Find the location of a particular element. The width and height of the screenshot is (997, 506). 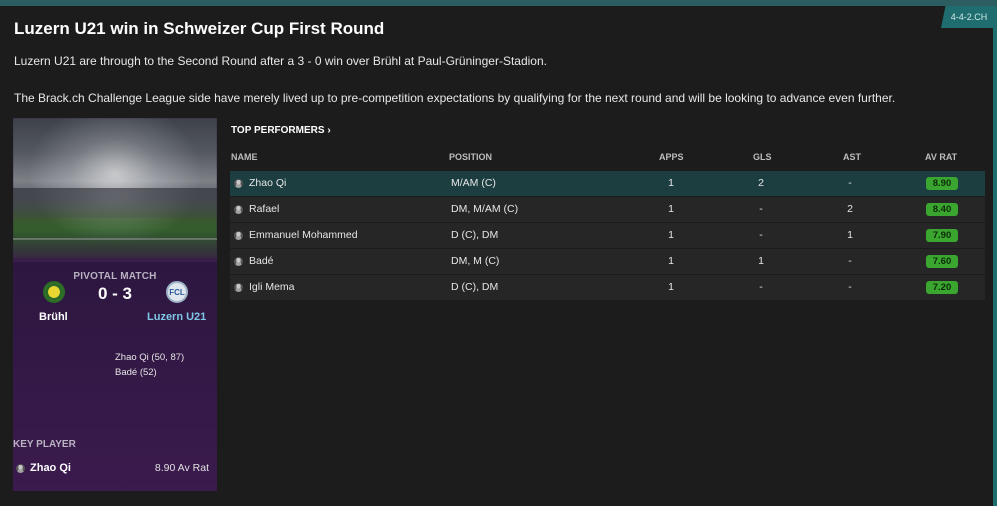

table-row: Emmanuel Mohammed D (C), DM 1 - 1 7.90 is located at coordinates (607, 235).